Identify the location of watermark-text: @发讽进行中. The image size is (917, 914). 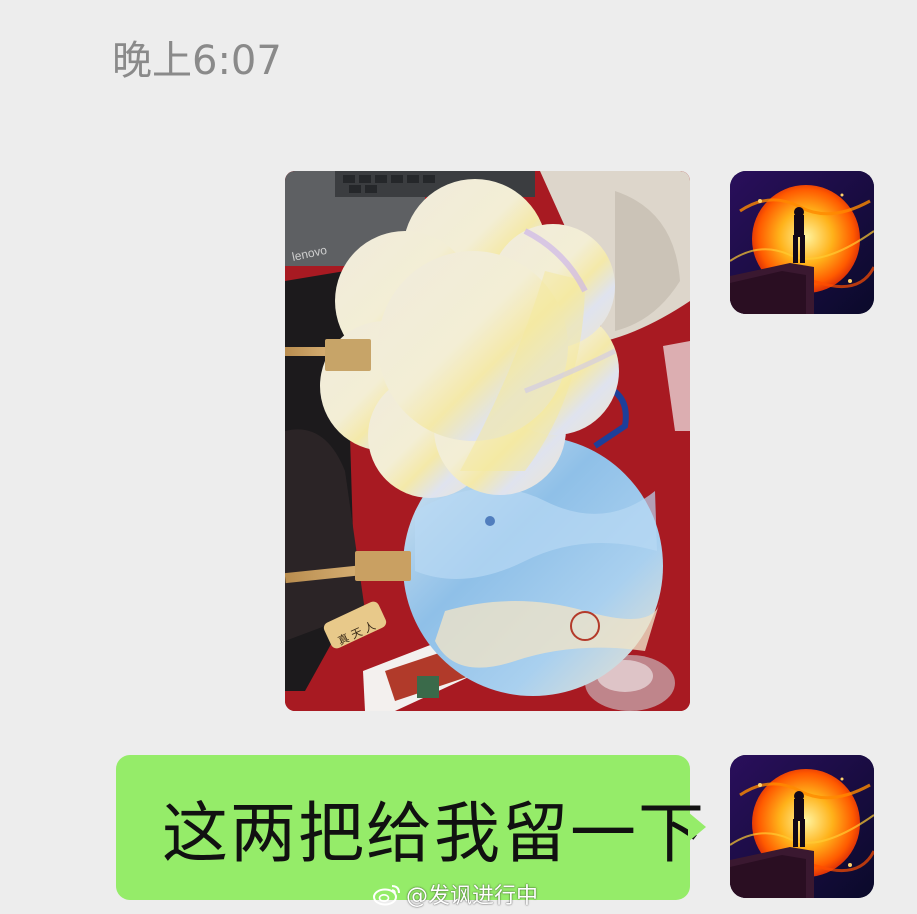
(472, 896).